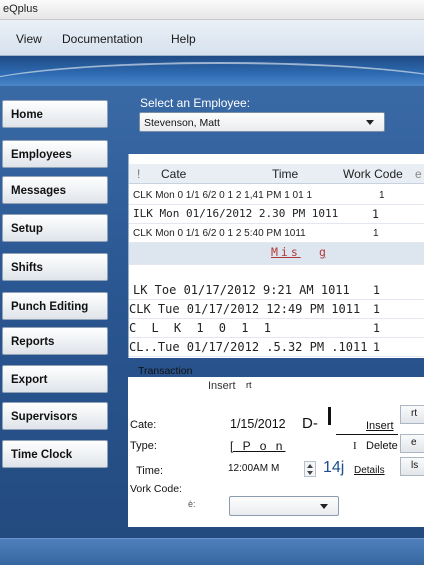 This screenshot has height=565, width=424. Describe the element at coordinates (222, 386) in the screenshot. I see `insert-caption: Insert` at that location.